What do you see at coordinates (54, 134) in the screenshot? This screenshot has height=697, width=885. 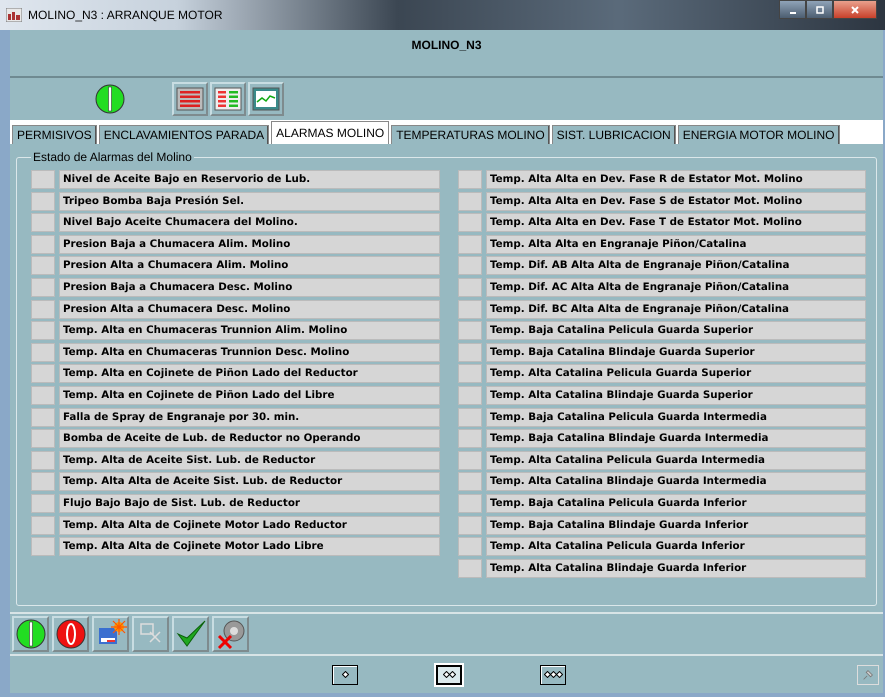 I see `tab: PERMISIVOS` at bounding box center [54, 134].